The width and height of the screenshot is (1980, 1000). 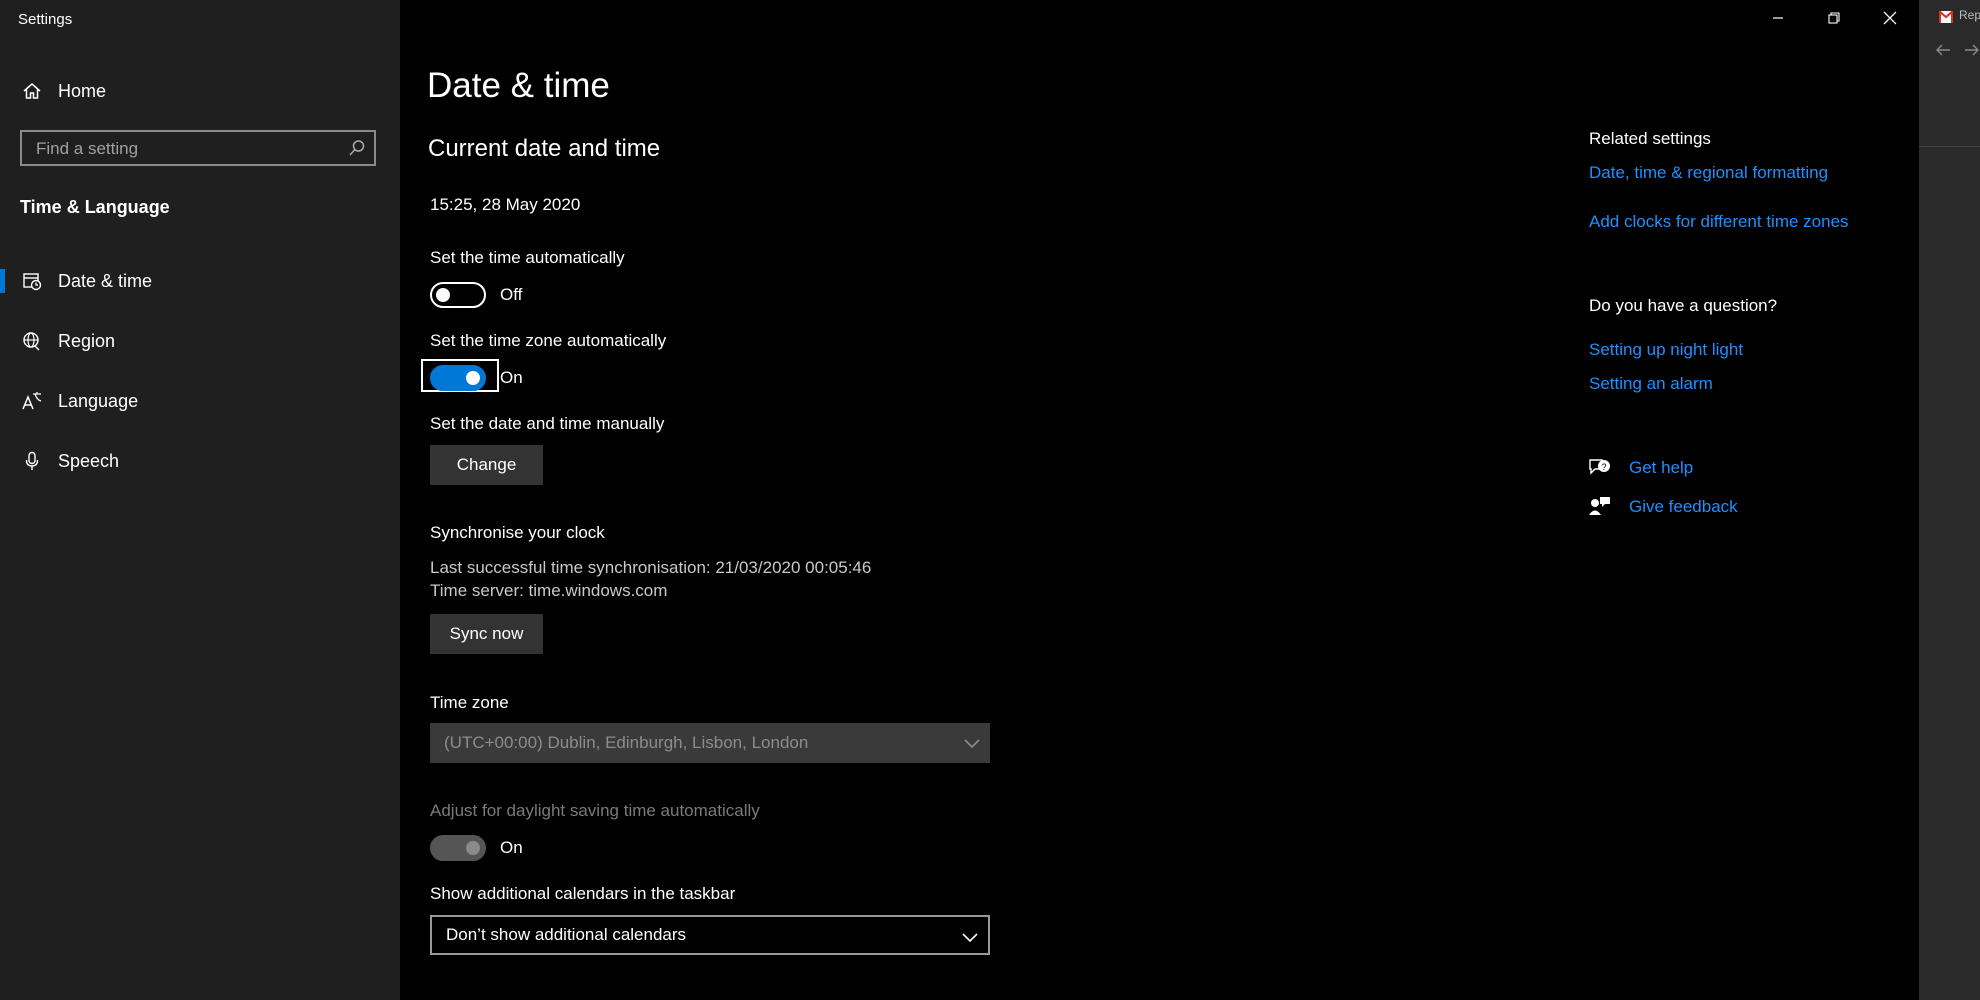 I want to click on sidebar-item-label: Region, so click(x=87, y=341).